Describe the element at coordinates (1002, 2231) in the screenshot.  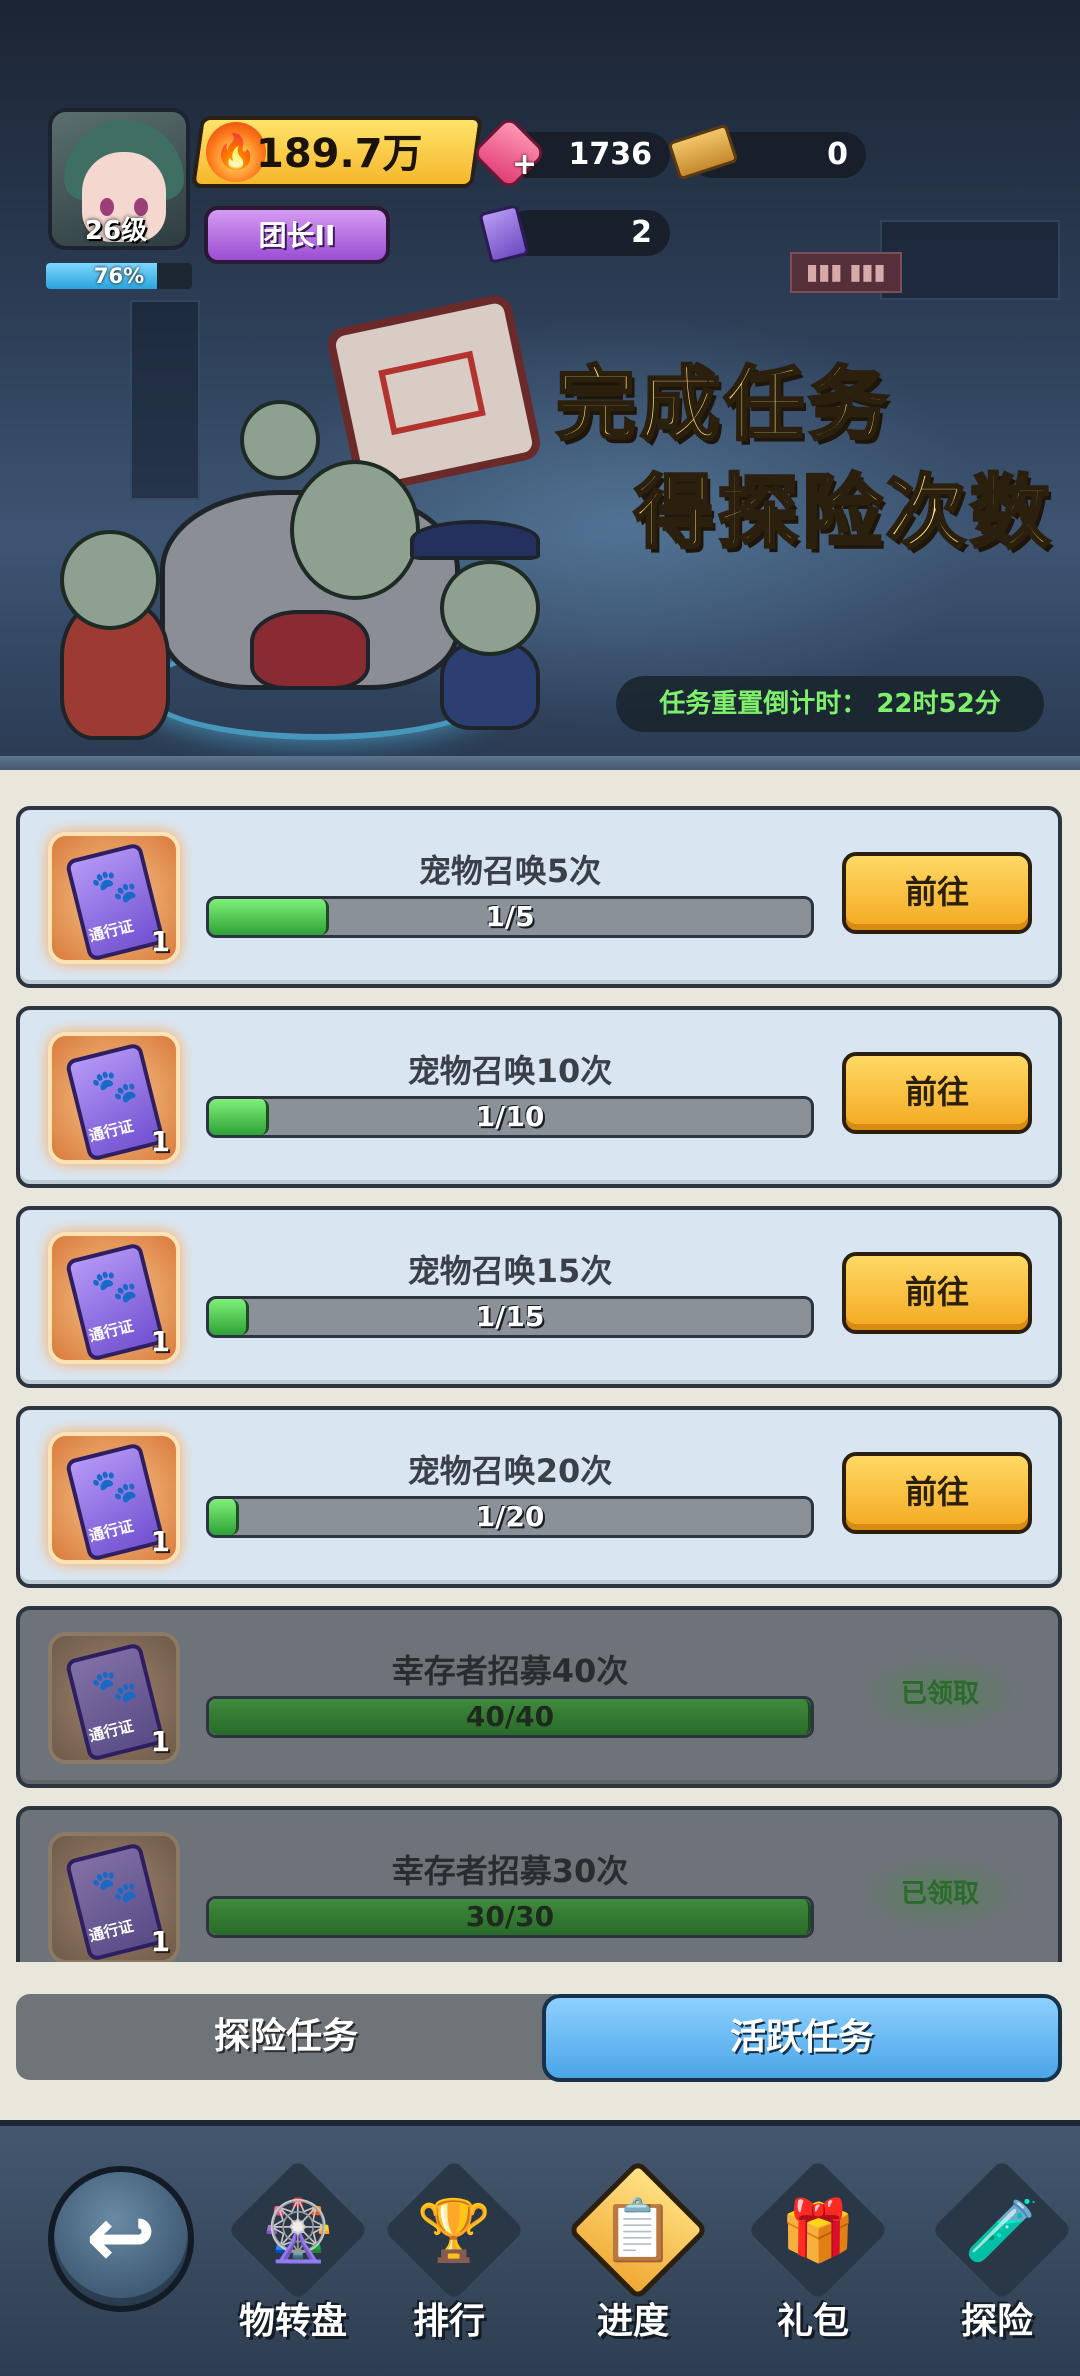
I see `capsule-icon: 🧪` at that location.